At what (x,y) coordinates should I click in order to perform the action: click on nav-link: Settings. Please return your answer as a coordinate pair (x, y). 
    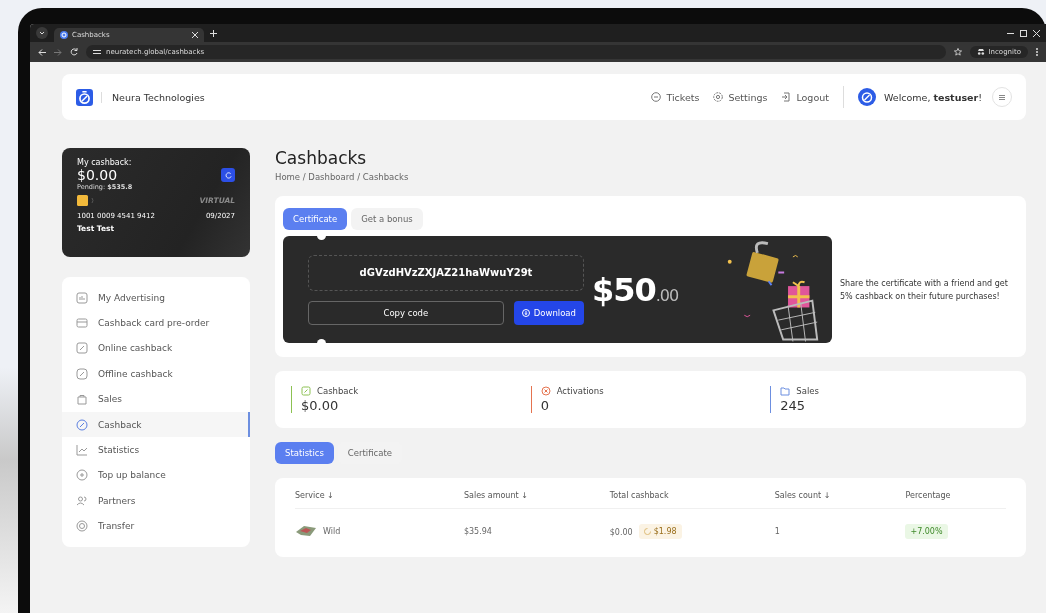
    Looking at the image, I should click on (740, 97).